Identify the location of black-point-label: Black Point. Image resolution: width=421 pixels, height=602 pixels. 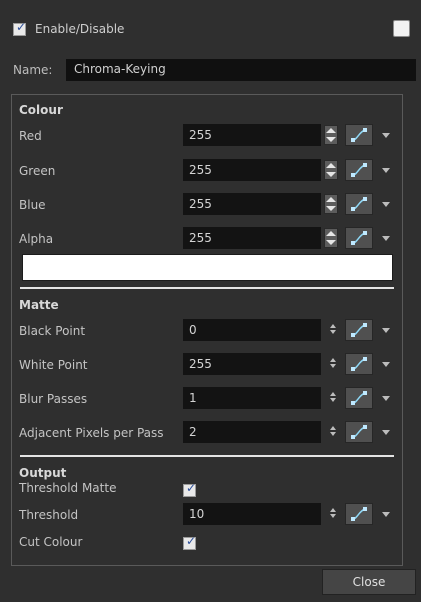
(52, 331).